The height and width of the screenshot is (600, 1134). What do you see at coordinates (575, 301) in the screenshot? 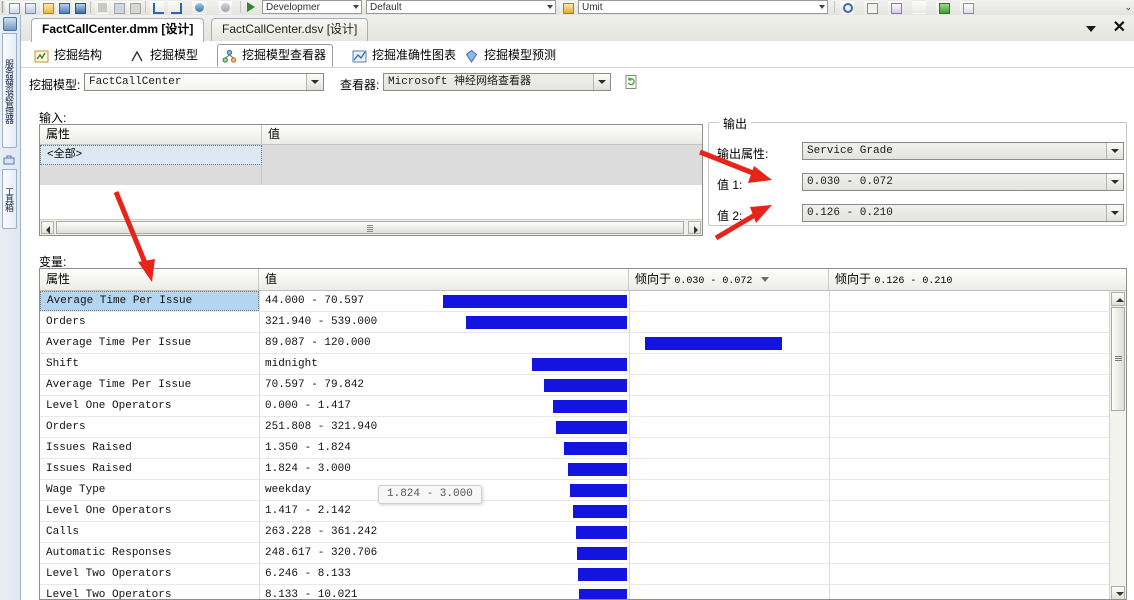
I see `table-row: Average Time Per Issue 44.000 - 70.597` at bounding box center [575, 301].